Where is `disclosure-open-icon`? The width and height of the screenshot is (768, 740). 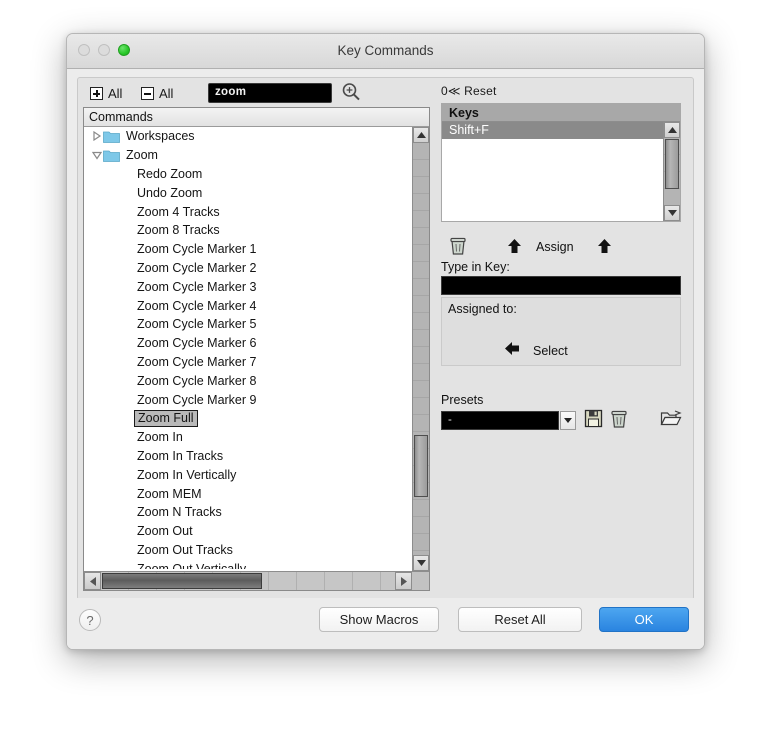
disclosure-open-icon is located at coordinates (96, 155).